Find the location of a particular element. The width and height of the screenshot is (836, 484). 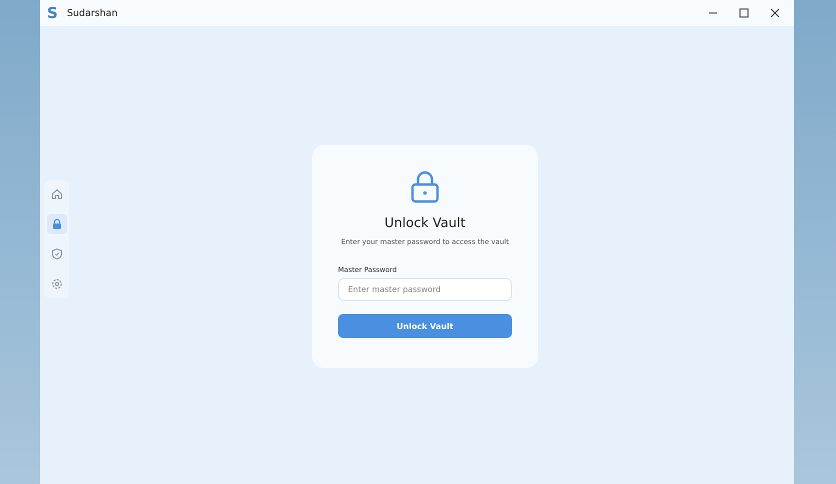

card-title: Unlock Vault is located at coordinates (425, 223).